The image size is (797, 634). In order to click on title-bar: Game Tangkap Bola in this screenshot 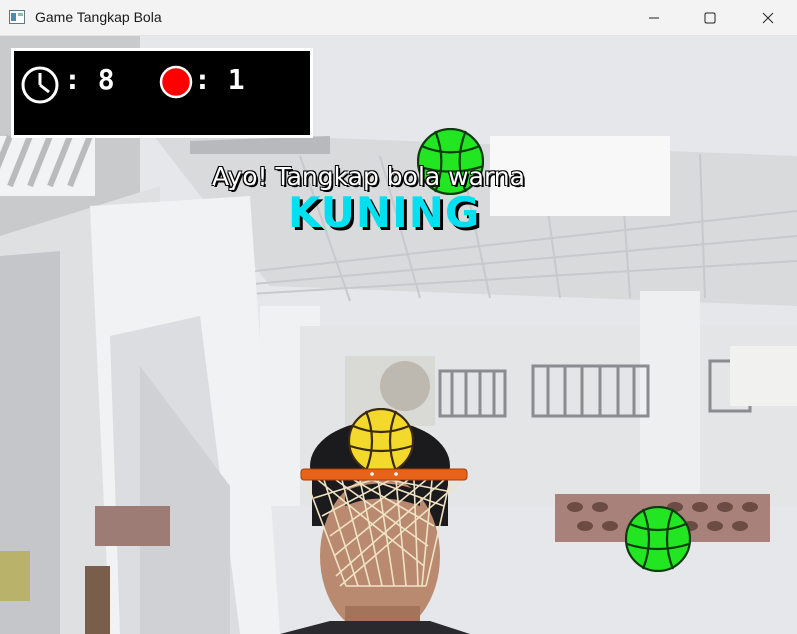, I will do `click(398, 18)`.